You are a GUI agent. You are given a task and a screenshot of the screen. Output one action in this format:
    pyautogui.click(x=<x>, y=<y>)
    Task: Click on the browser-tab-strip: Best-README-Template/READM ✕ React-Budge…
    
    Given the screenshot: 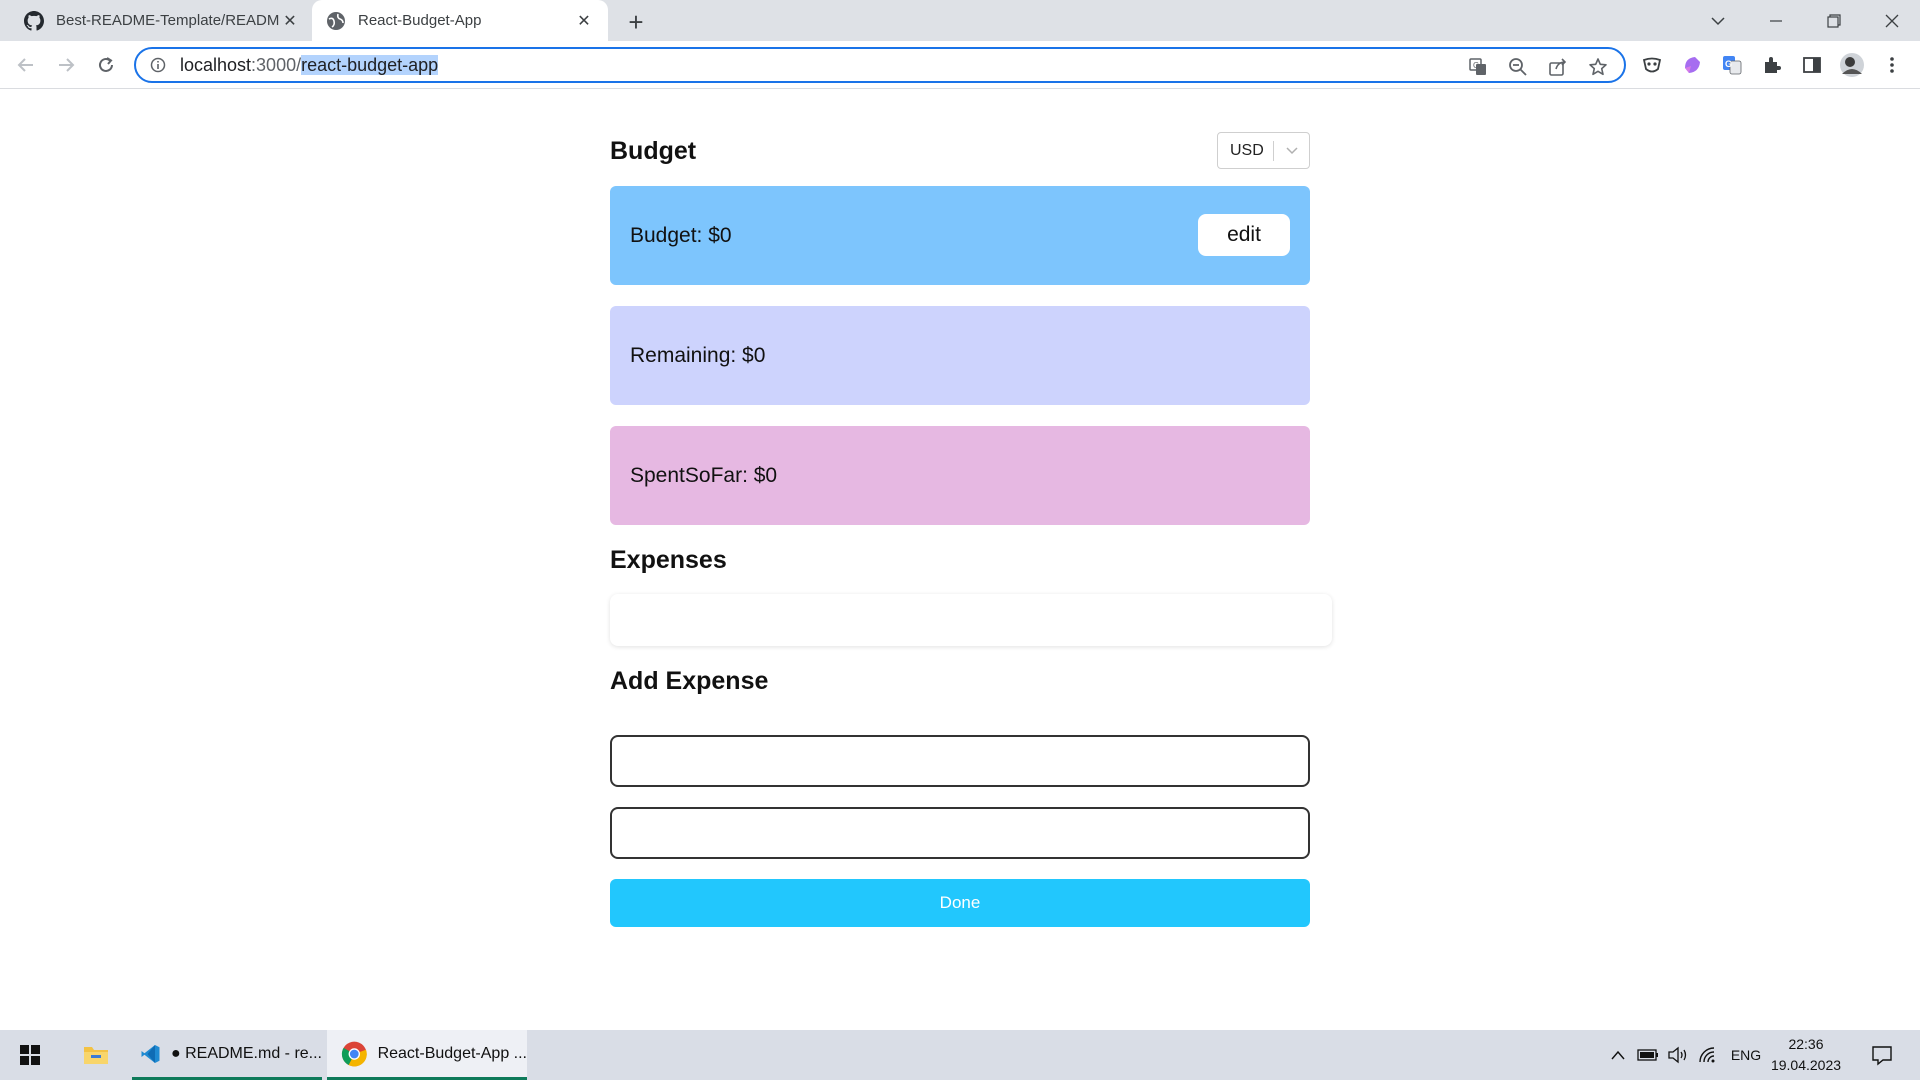 What is the action you would take?
    pyautogui.click(x=960, y=20)
    